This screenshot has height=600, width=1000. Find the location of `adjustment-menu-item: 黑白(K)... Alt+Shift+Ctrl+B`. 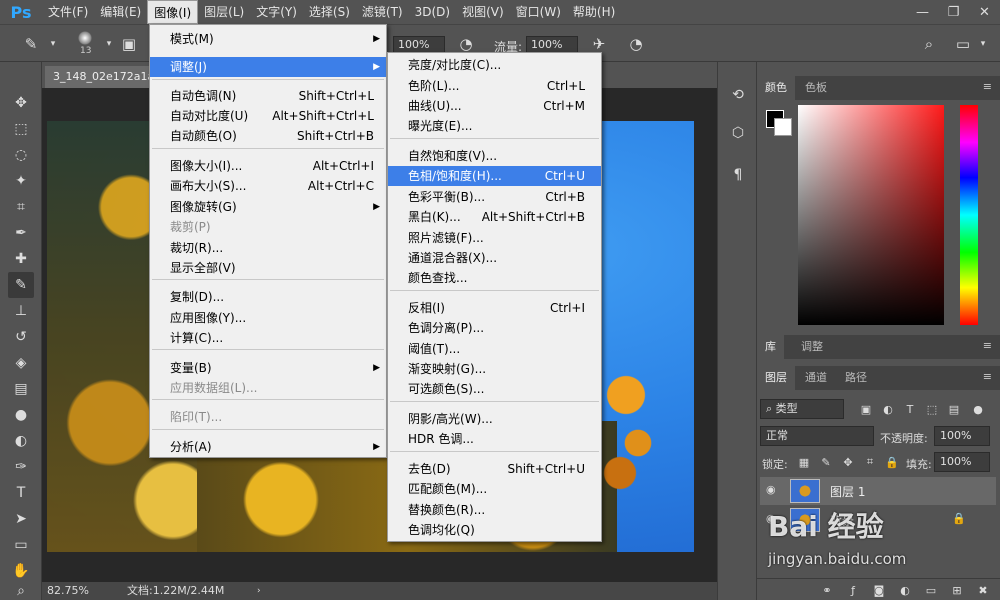

adjustment-menu-item: 黑白(K)... Alt+Shift+Ctrl+B is located at coordinates (494, 217).